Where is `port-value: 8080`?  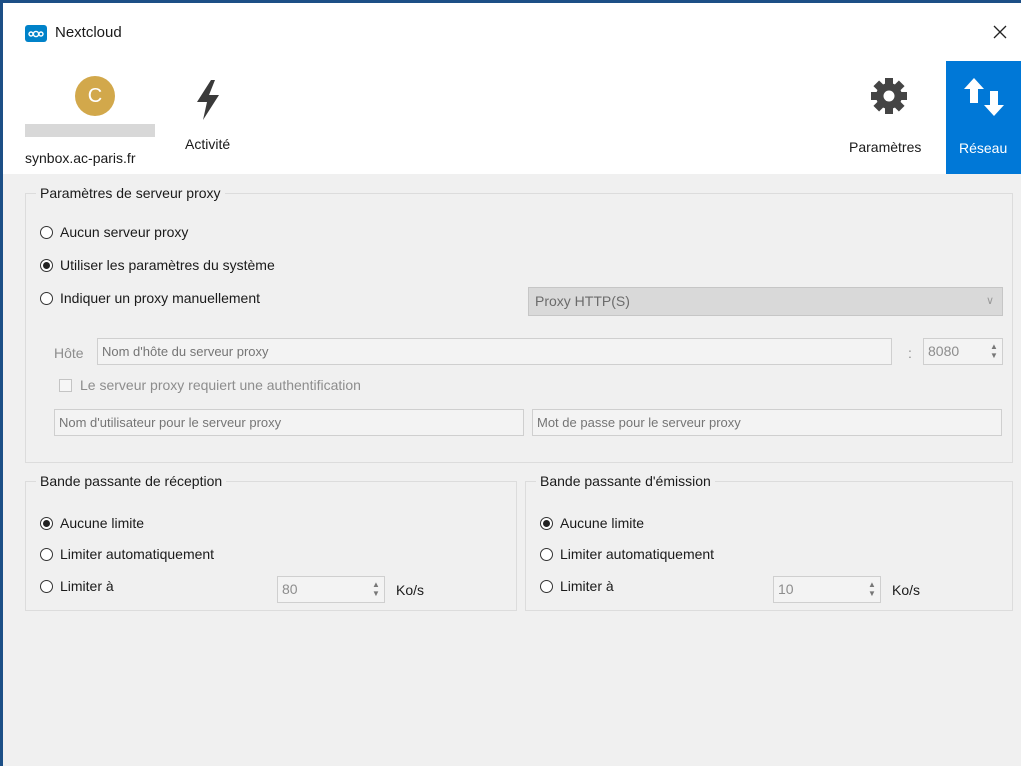
port-value: 8080 is located at coordinates (944, 351).